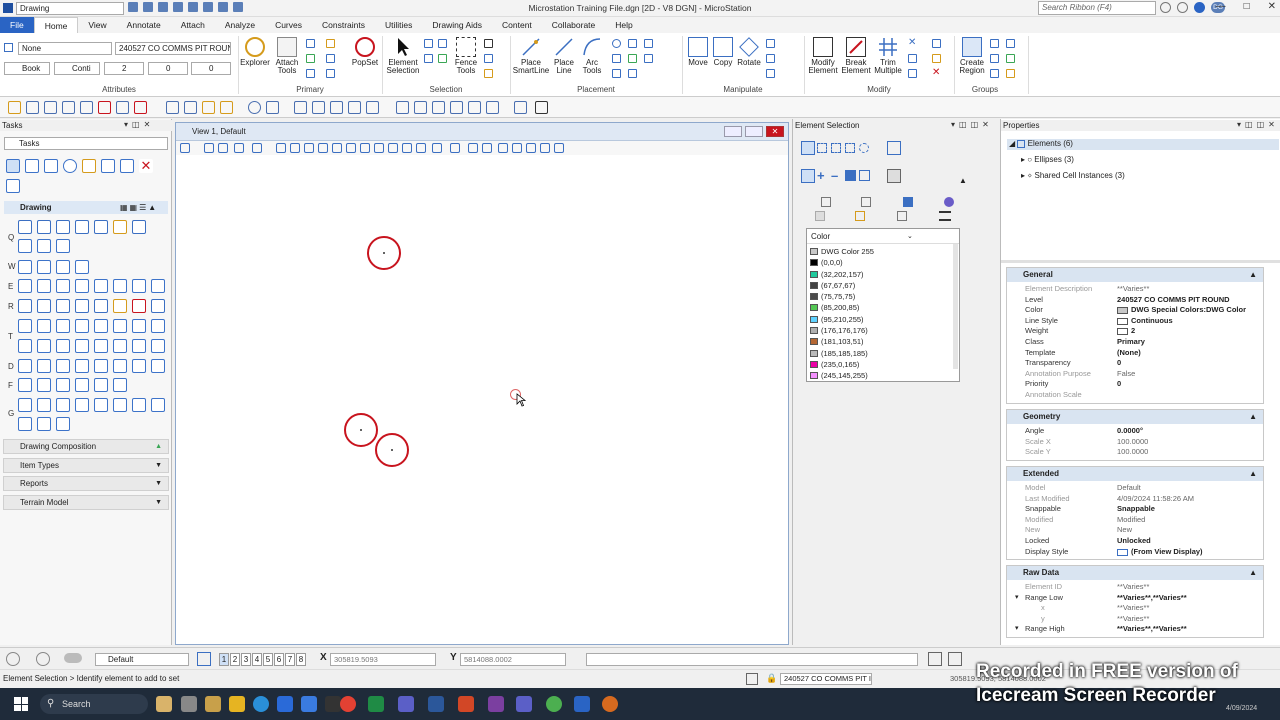  Describe the element at coordinates (428, 58) in the screenshot. I see `select-level-icon` at that location.